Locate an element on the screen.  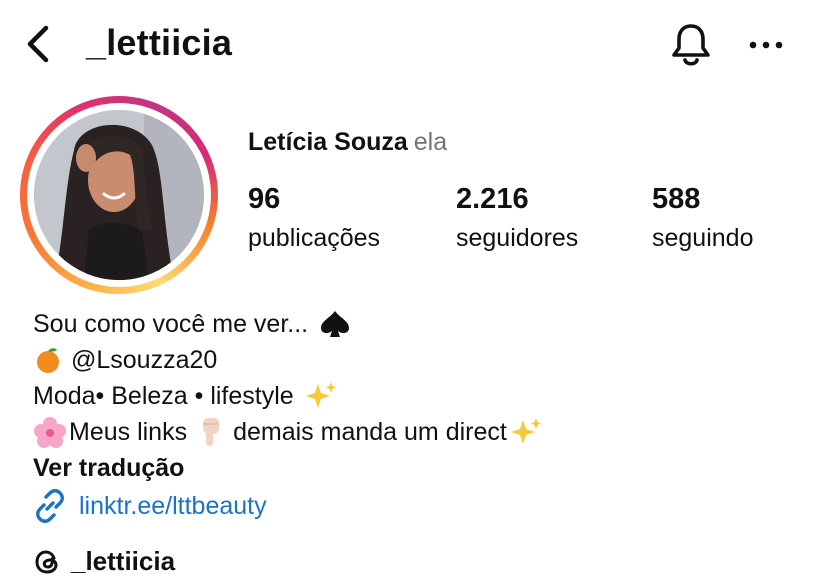
chevron-left-icon is located at coordinates (38, 44).